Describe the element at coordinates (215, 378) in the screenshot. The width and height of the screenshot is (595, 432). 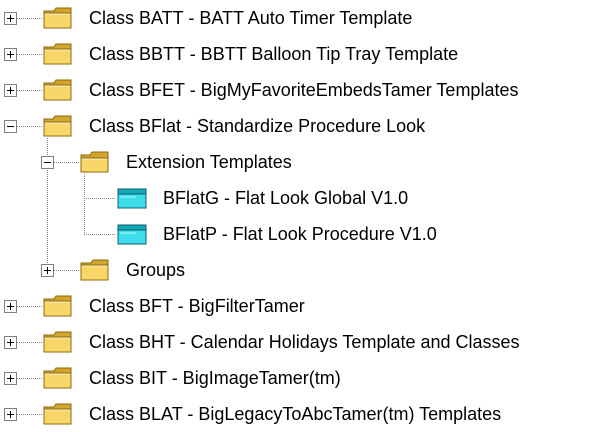
I see `tree-node-label: Class BIT - BigImageTamer(tm)` at that location.